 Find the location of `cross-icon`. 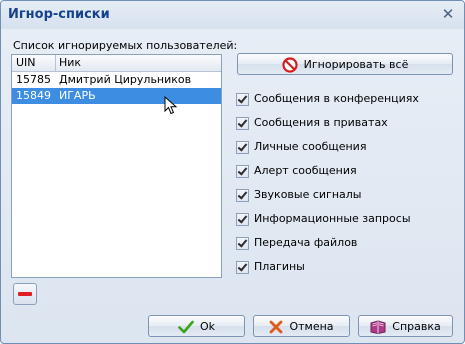

cross-icon is located at coordinates (276, 327).